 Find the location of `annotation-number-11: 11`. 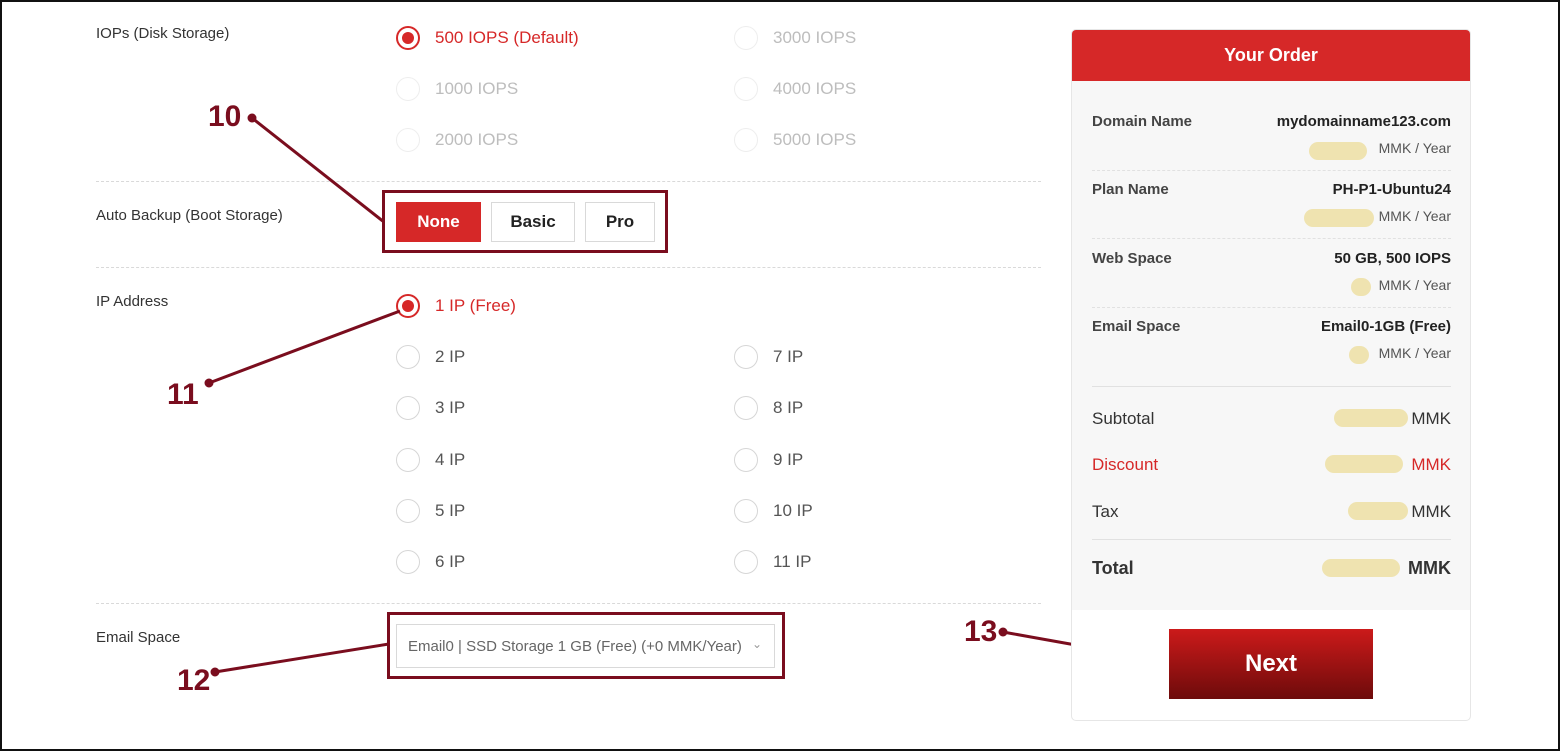

annotation-number-11: 11 is located at coordinates (183, 394).